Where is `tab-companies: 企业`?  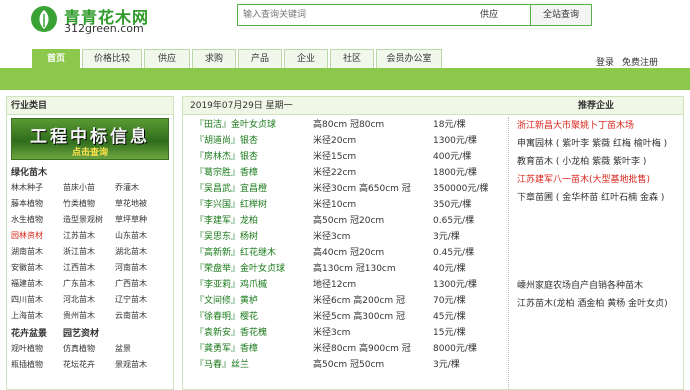 tab-companies: 企业 is located at coordinates (306, 58).